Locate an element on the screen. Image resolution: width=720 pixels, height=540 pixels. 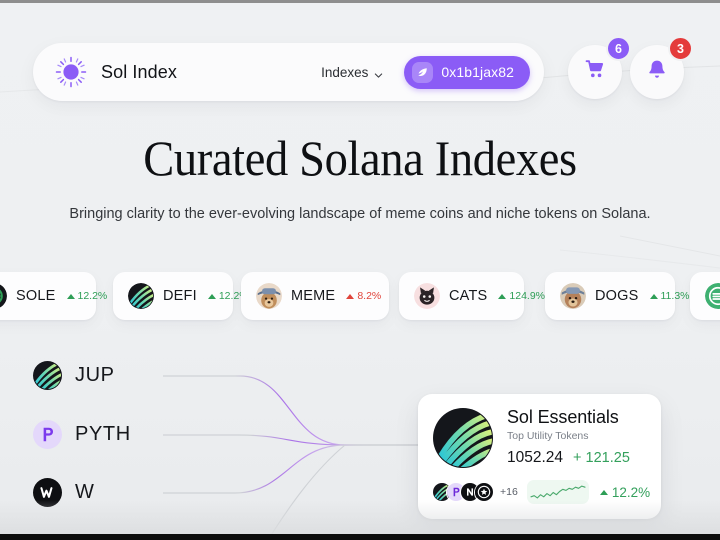
rail-item-jup: JUP is located at coordinates (74, 375).